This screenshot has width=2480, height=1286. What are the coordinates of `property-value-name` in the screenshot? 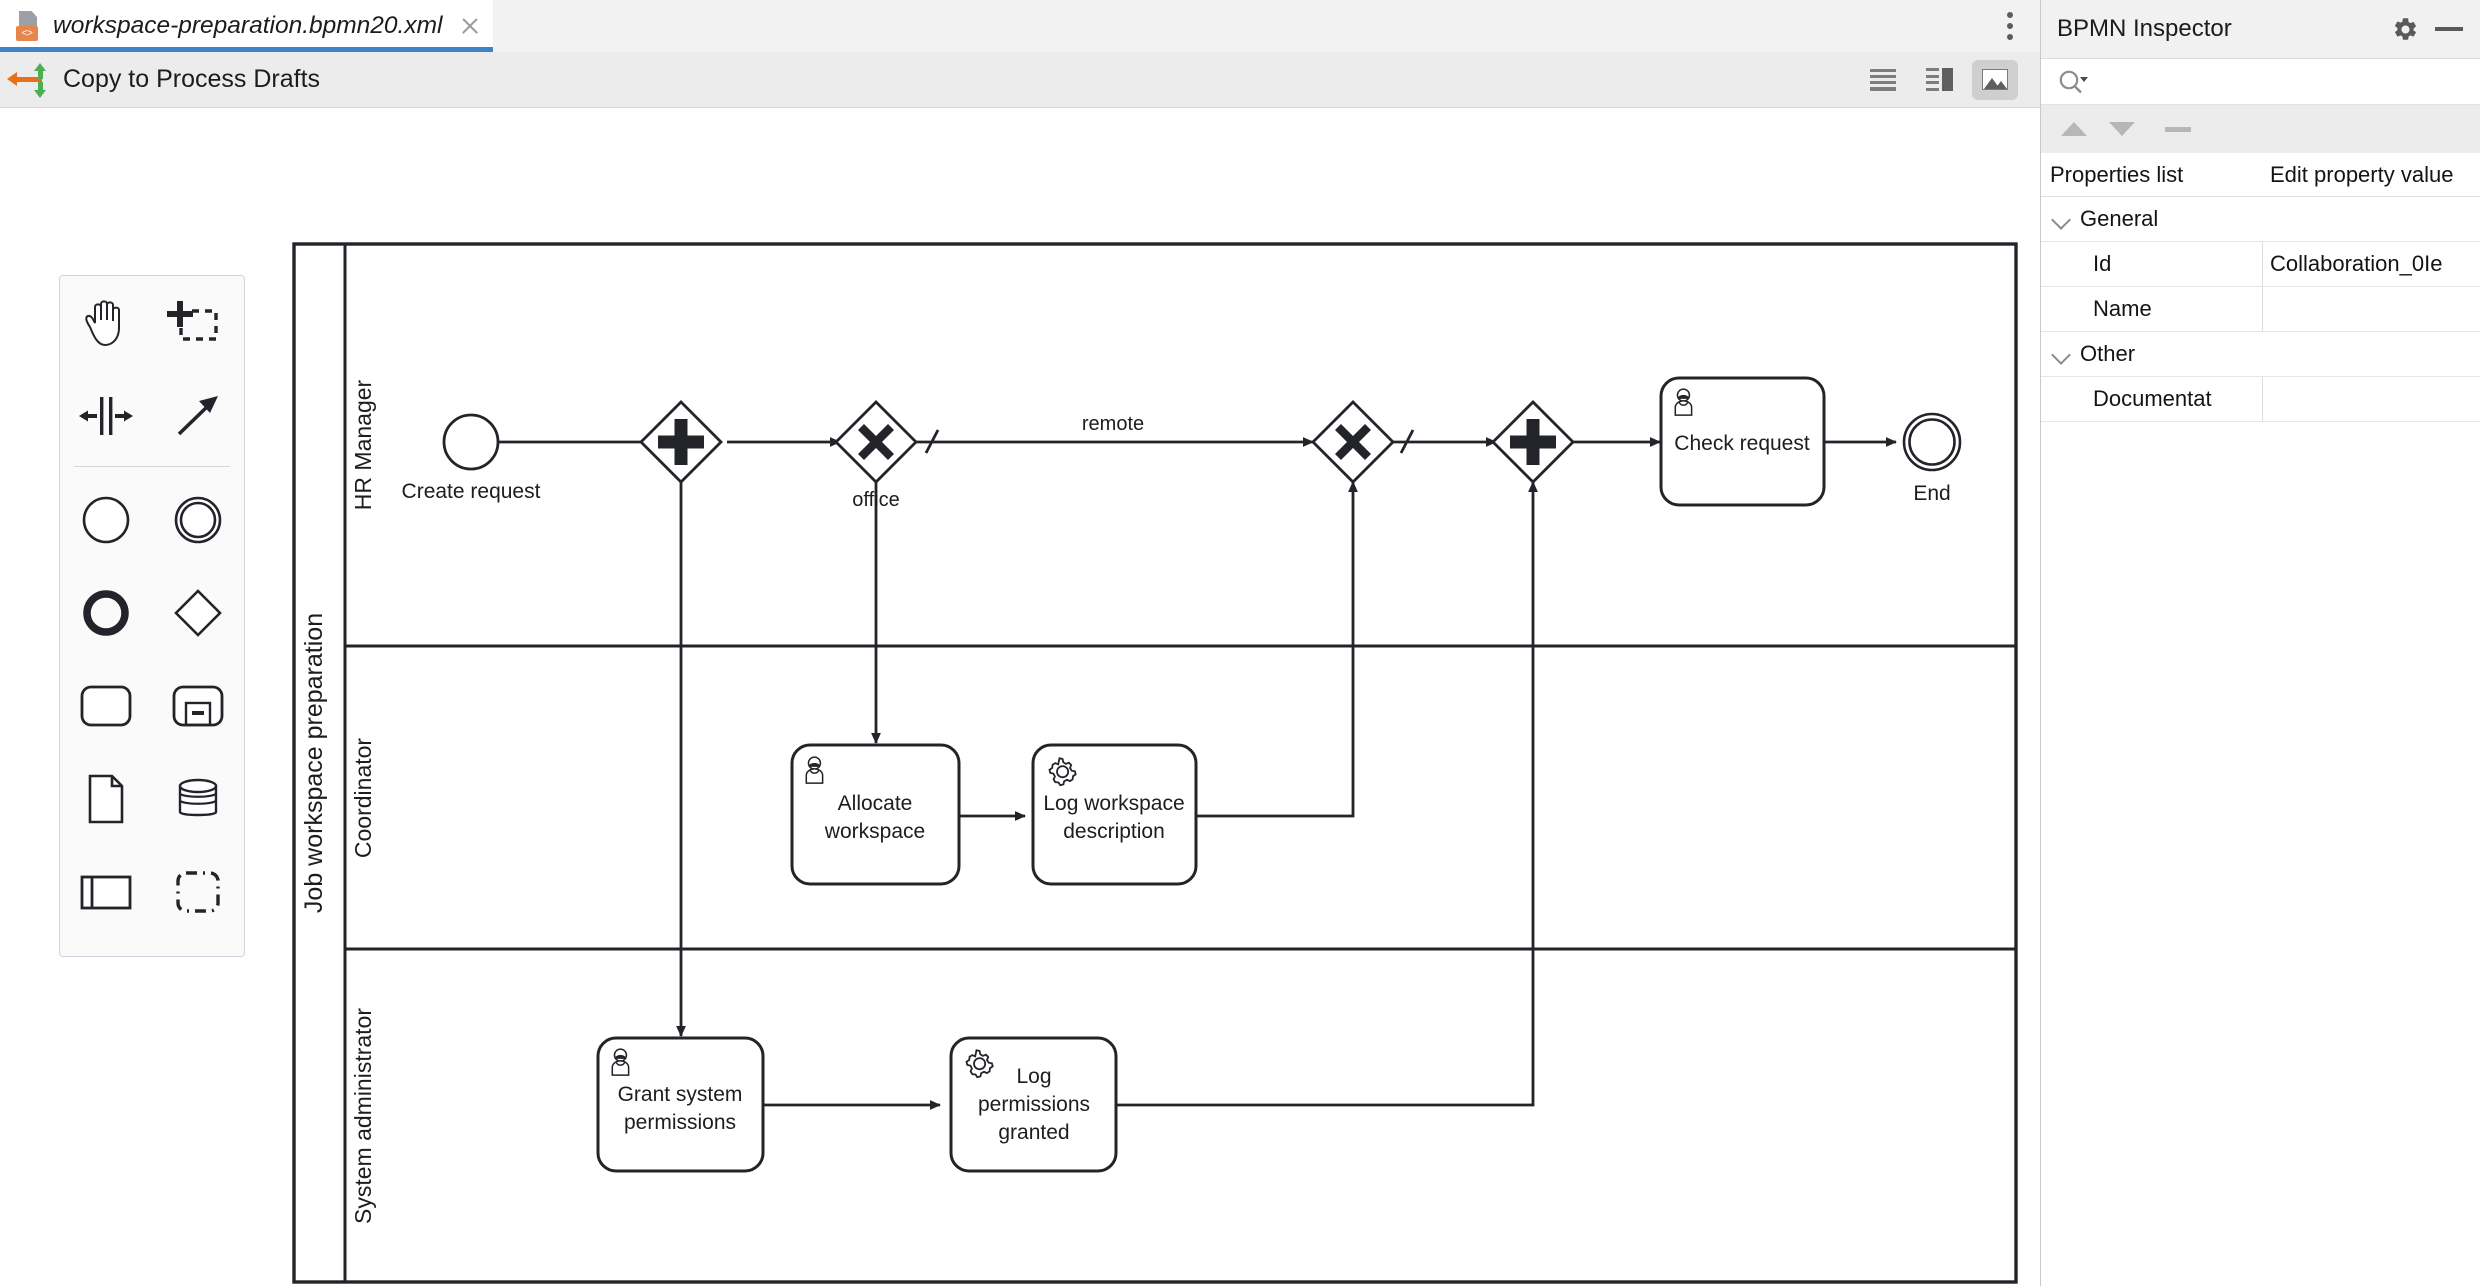 It's located at (2371, 309).